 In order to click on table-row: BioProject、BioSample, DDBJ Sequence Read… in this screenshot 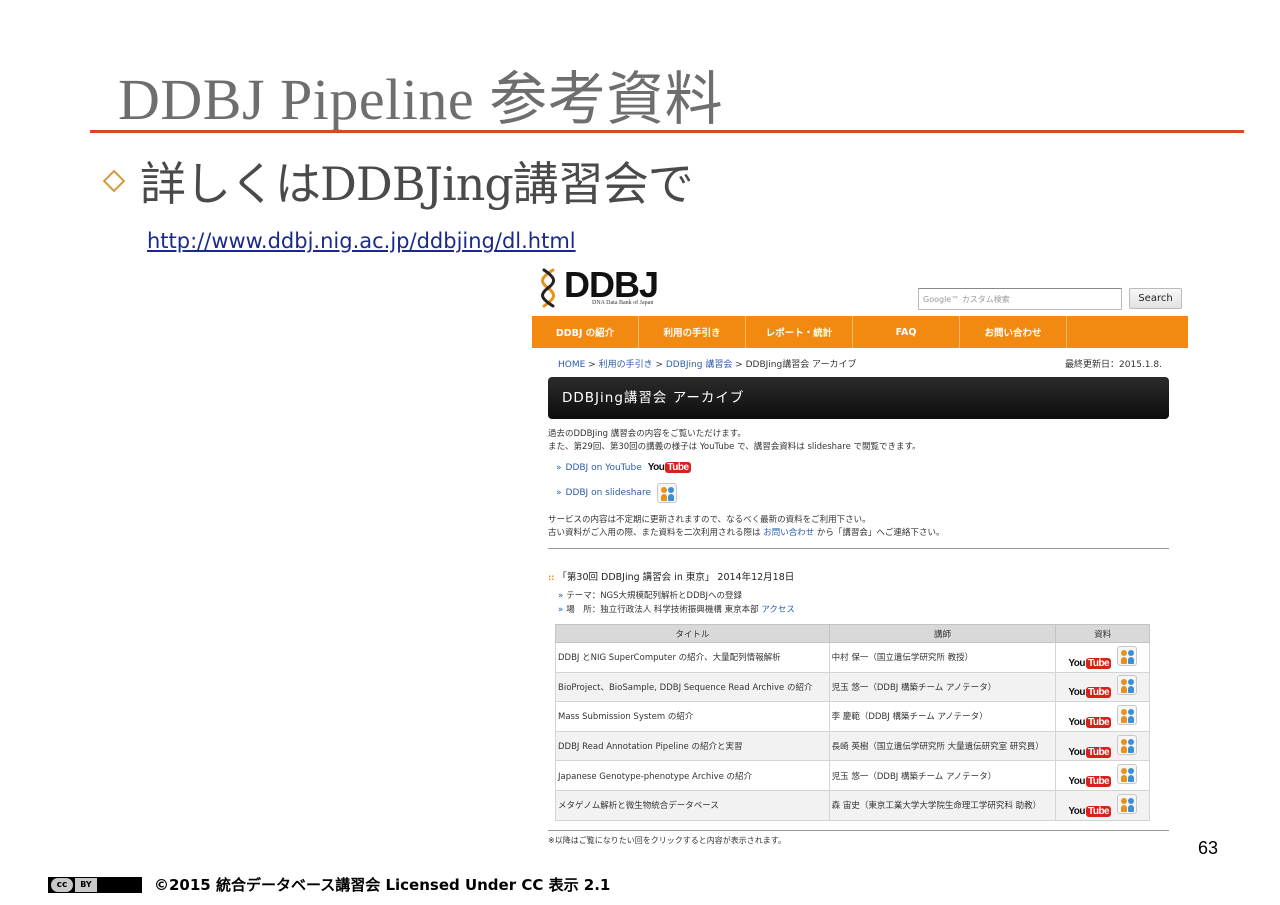, I will do `click(852, 687)`.